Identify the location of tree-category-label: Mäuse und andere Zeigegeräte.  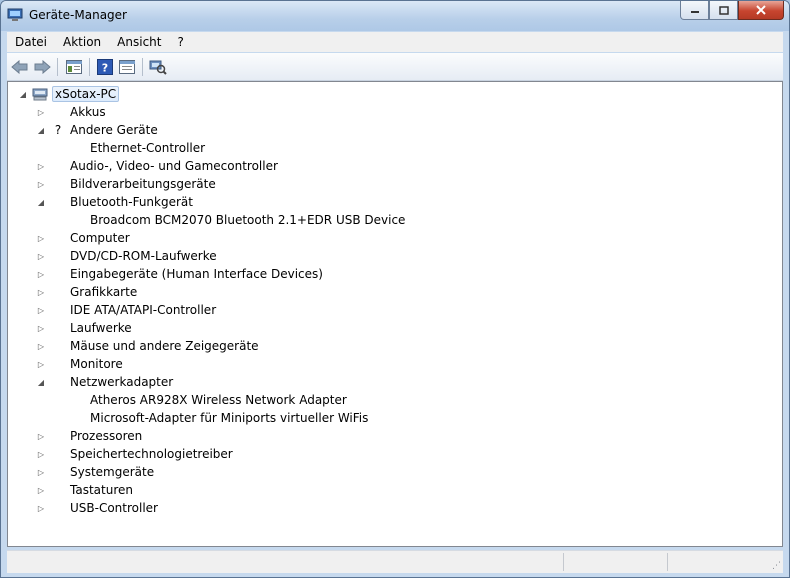
(164, 346).